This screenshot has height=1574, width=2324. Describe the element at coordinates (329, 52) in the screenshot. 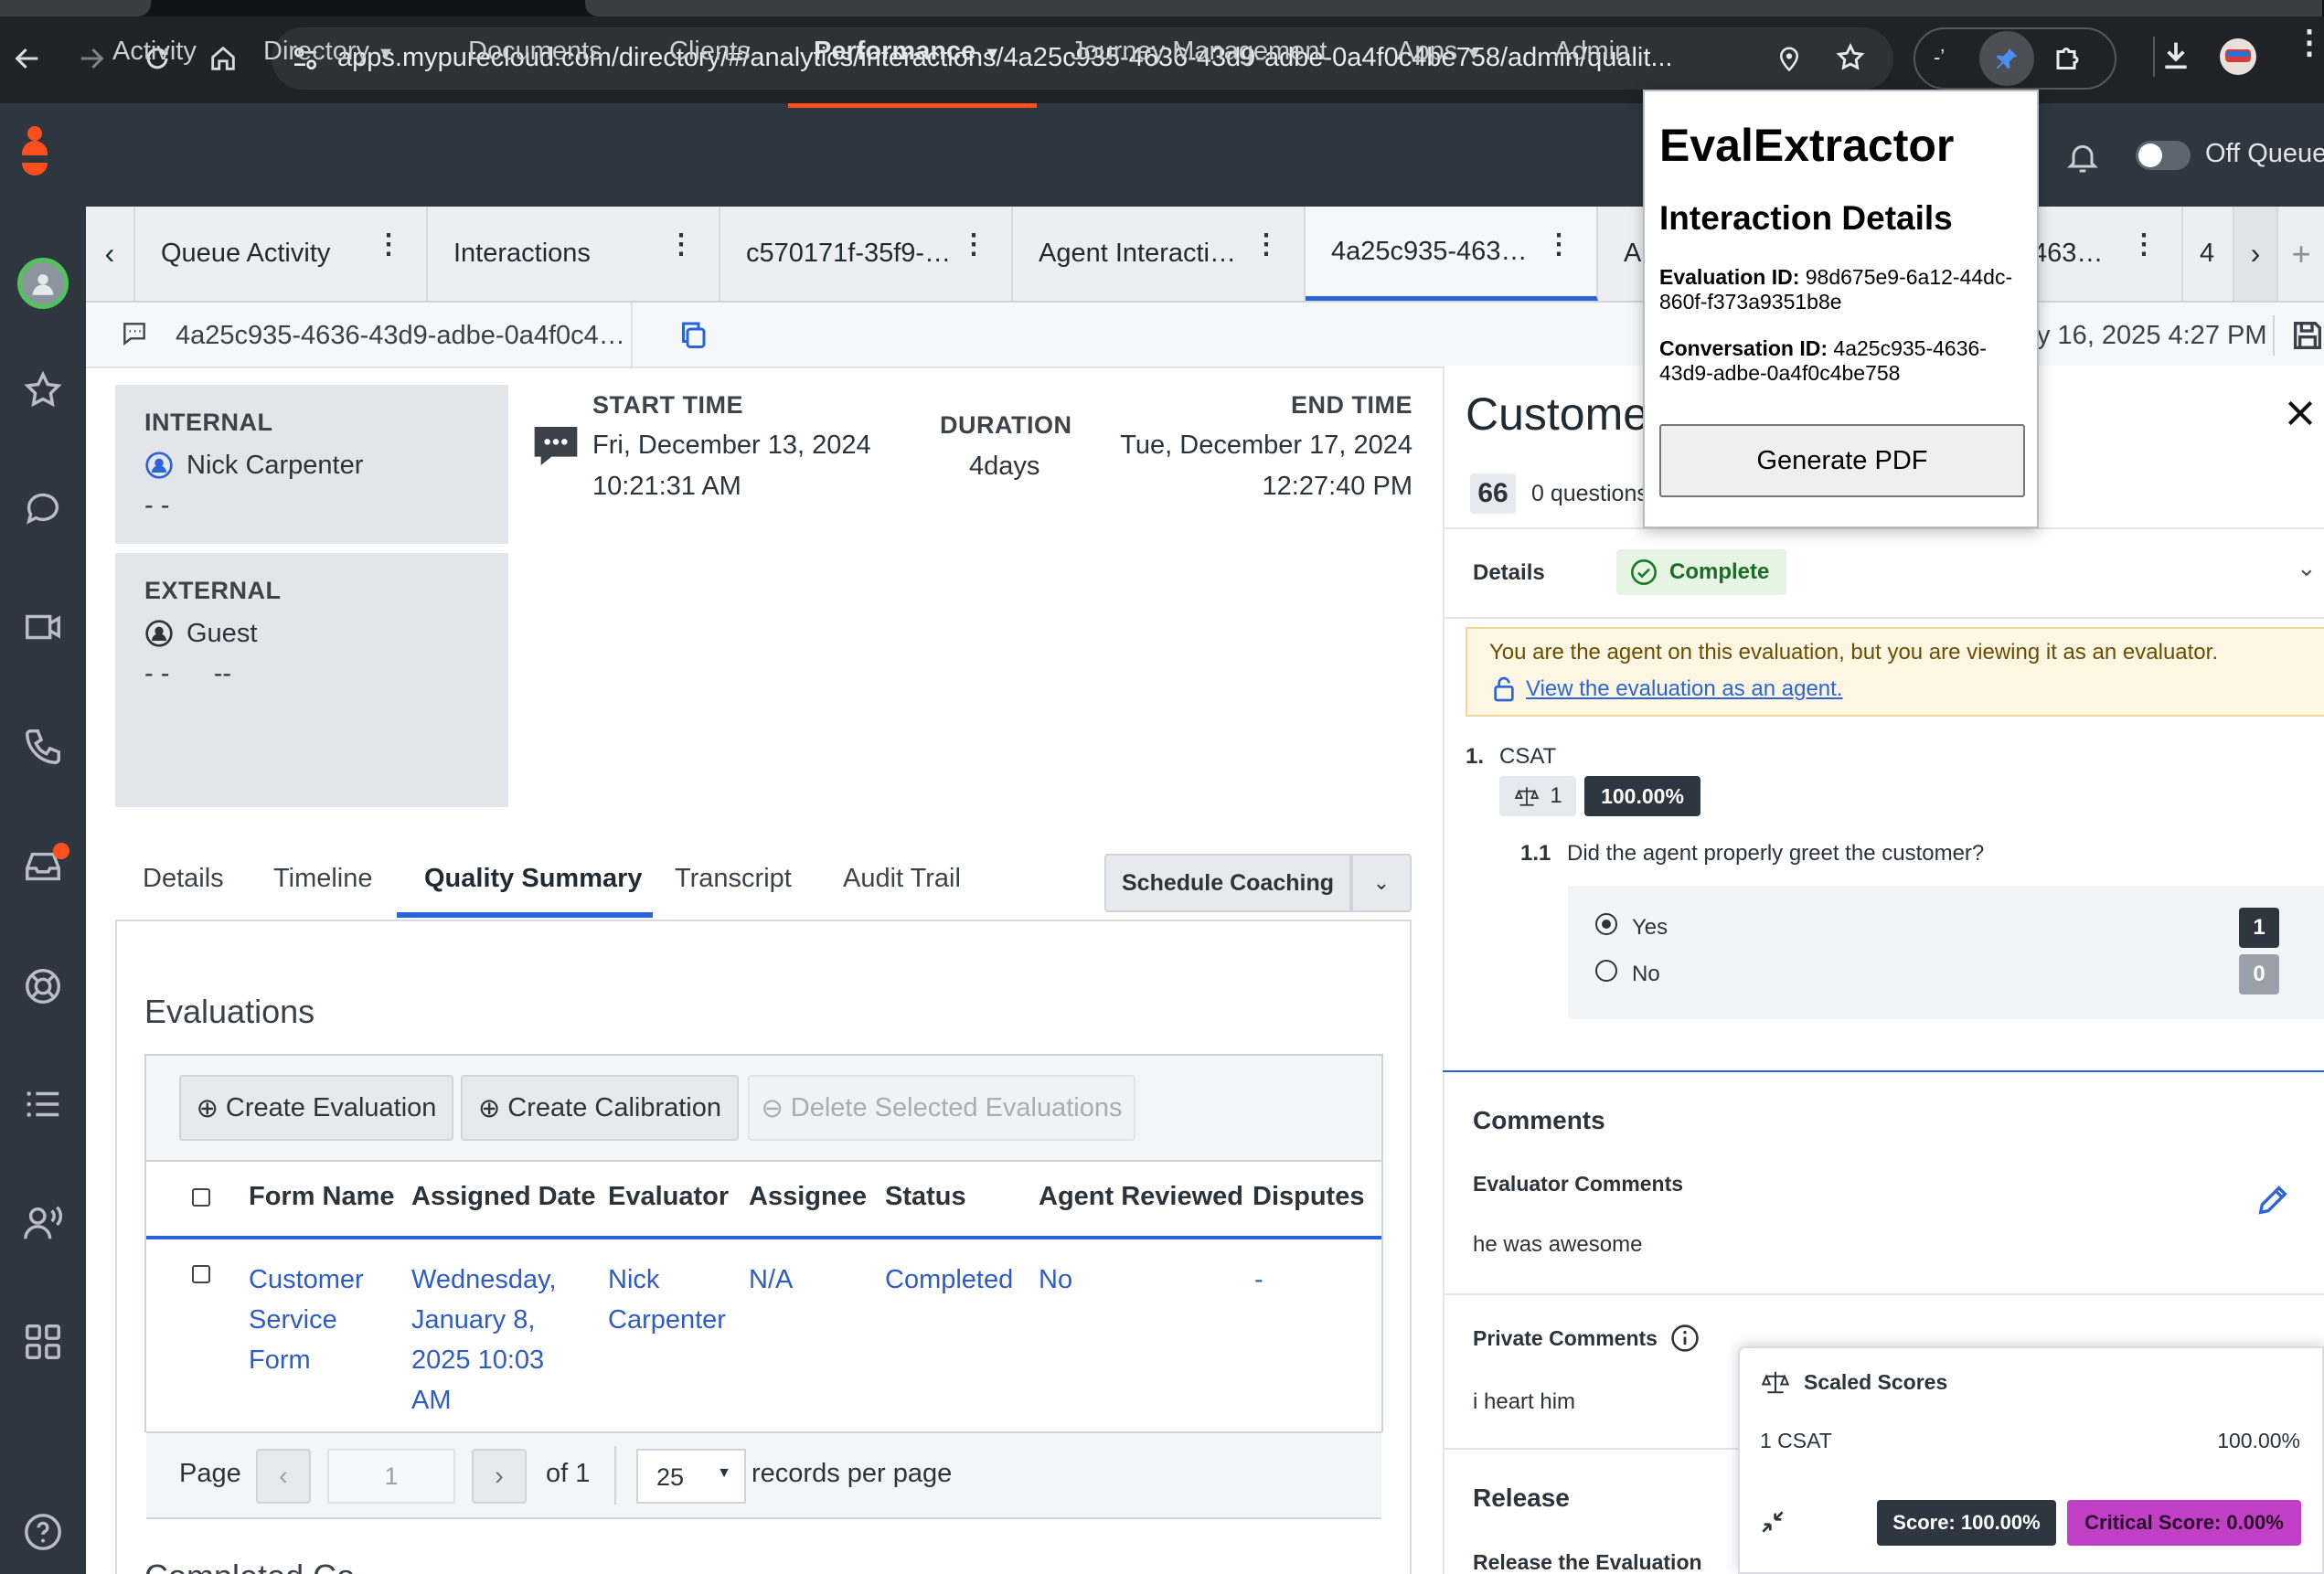

I see `nav-item-directory: Directory ▼` at that location.